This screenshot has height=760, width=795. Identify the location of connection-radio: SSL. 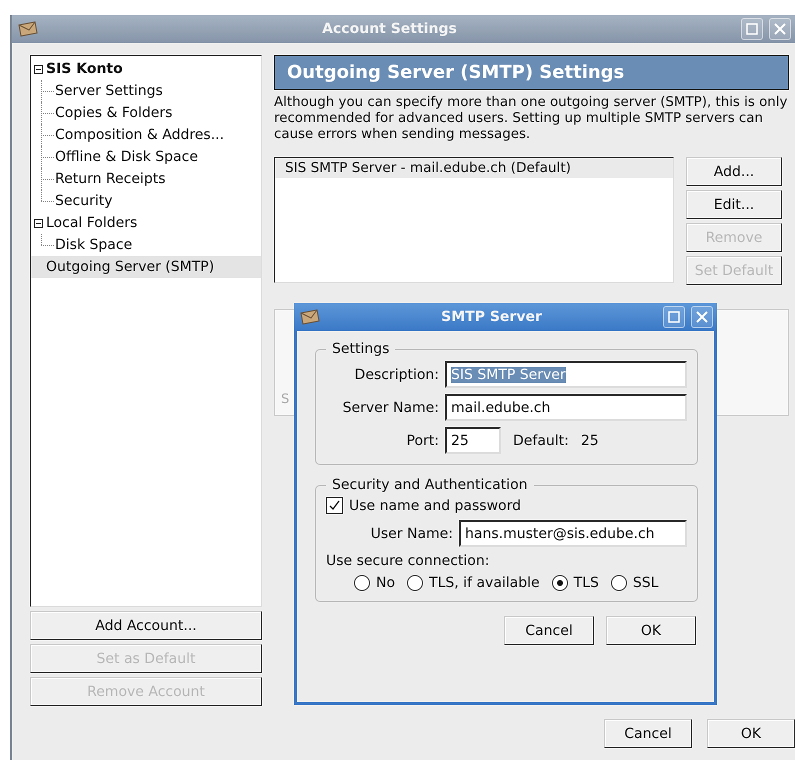
(634, 583).